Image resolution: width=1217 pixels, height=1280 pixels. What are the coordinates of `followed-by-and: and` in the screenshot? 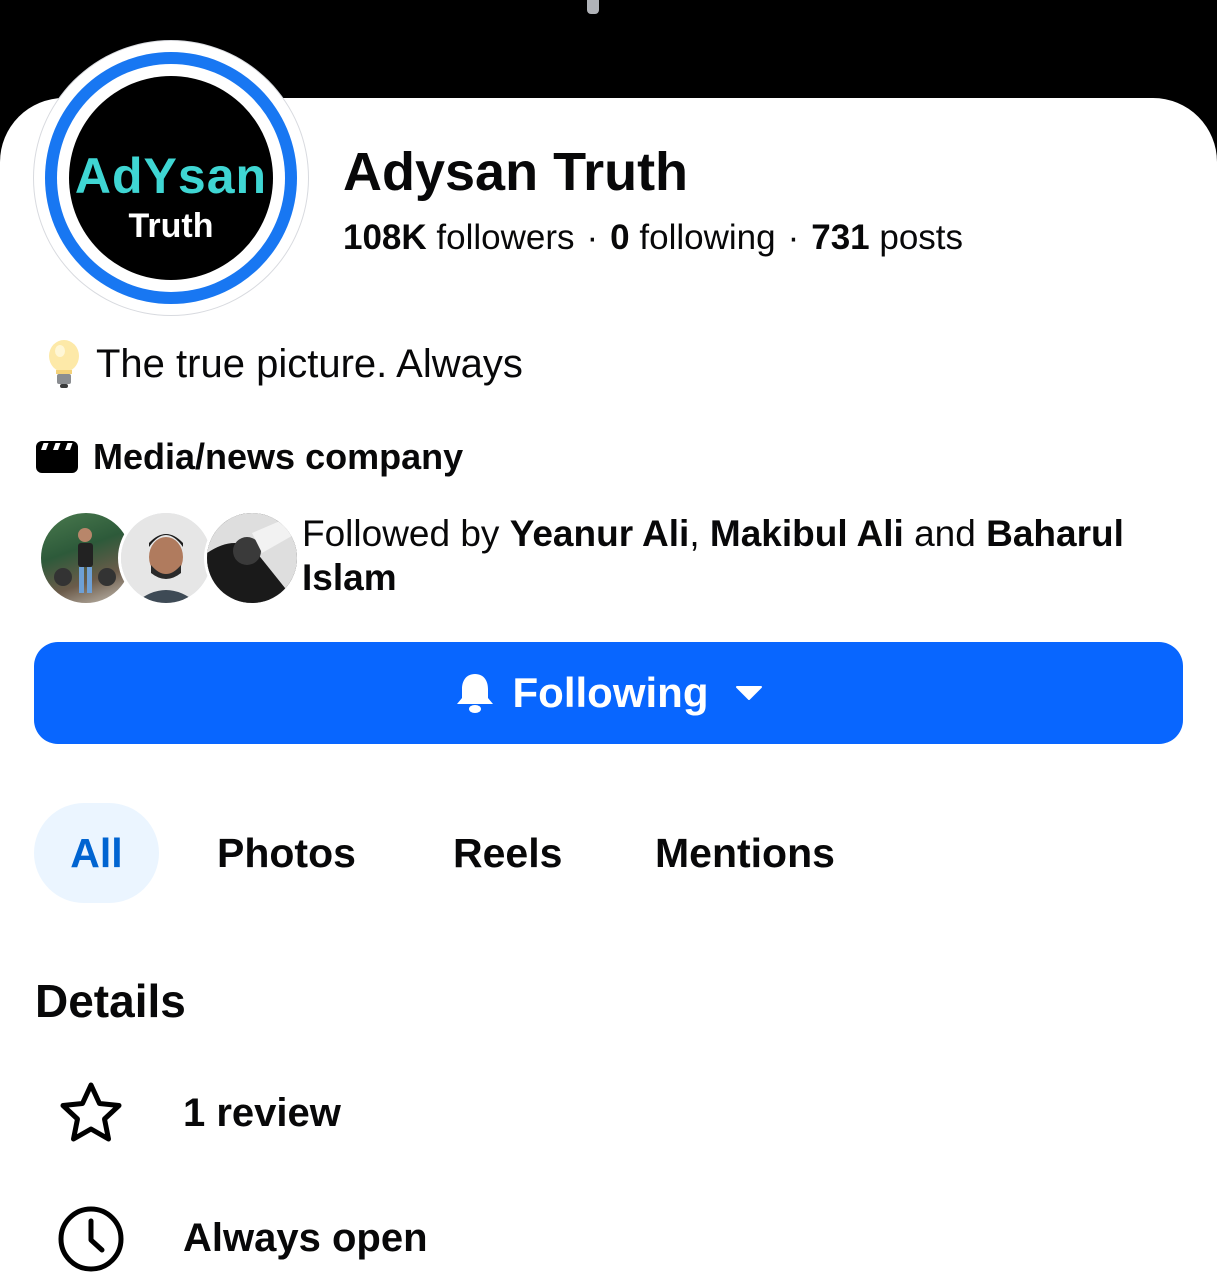 It's located at (945, 533).